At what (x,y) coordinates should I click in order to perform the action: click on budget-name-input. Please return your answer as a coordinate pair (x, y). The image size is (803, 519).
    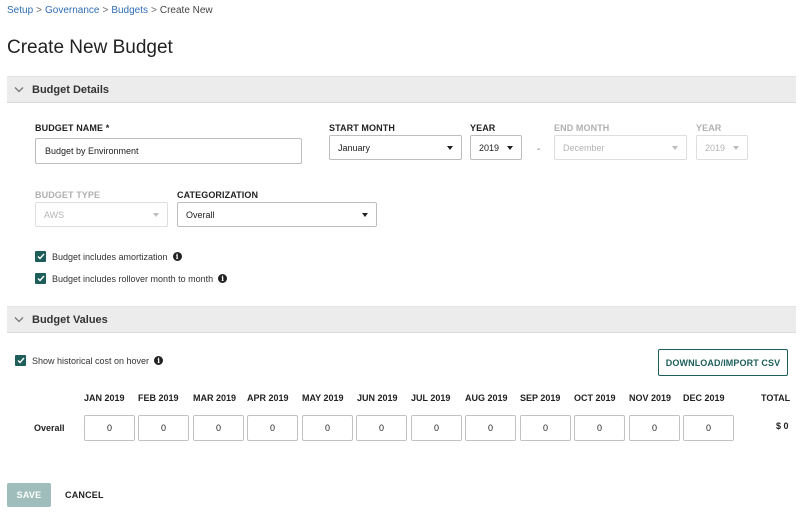
    Looking at the image, I should click on (168, 151).